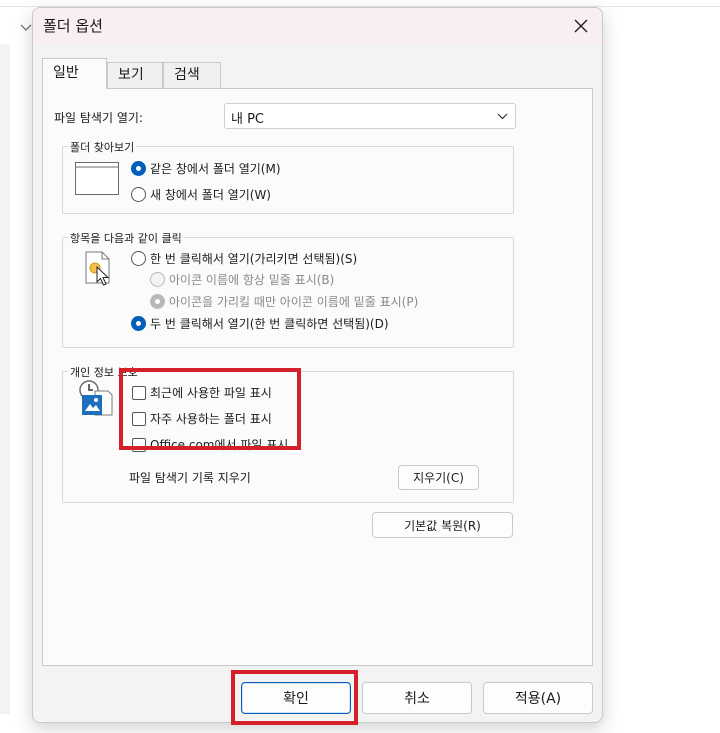 The width and height of the screenshot is (720, 733). Describe the element at coordinates (294, 302) in the screenshot. I see `radio-underline-hover-label: 아이콘을 가리킬 때만 아이콘 이름에 밑줄 표시(P)` at that location.